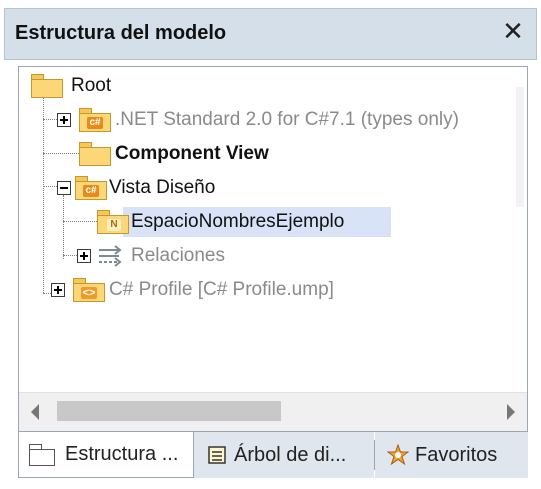  What do you see at coordinates (456, 454) in the screenshot?
I see `tab-label: Favoritos` at bounding box center [456, 454].